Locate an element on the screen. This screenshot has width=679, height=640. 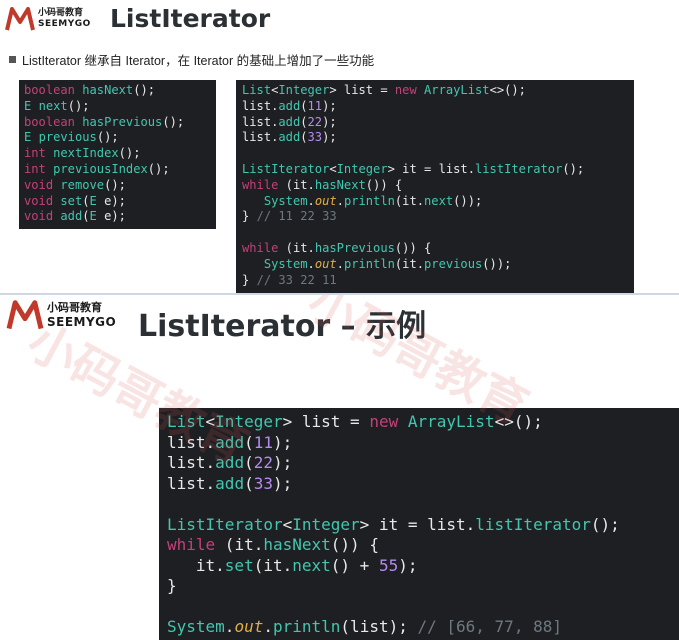
code-token: hasNext is located at coordinates (108, 90).